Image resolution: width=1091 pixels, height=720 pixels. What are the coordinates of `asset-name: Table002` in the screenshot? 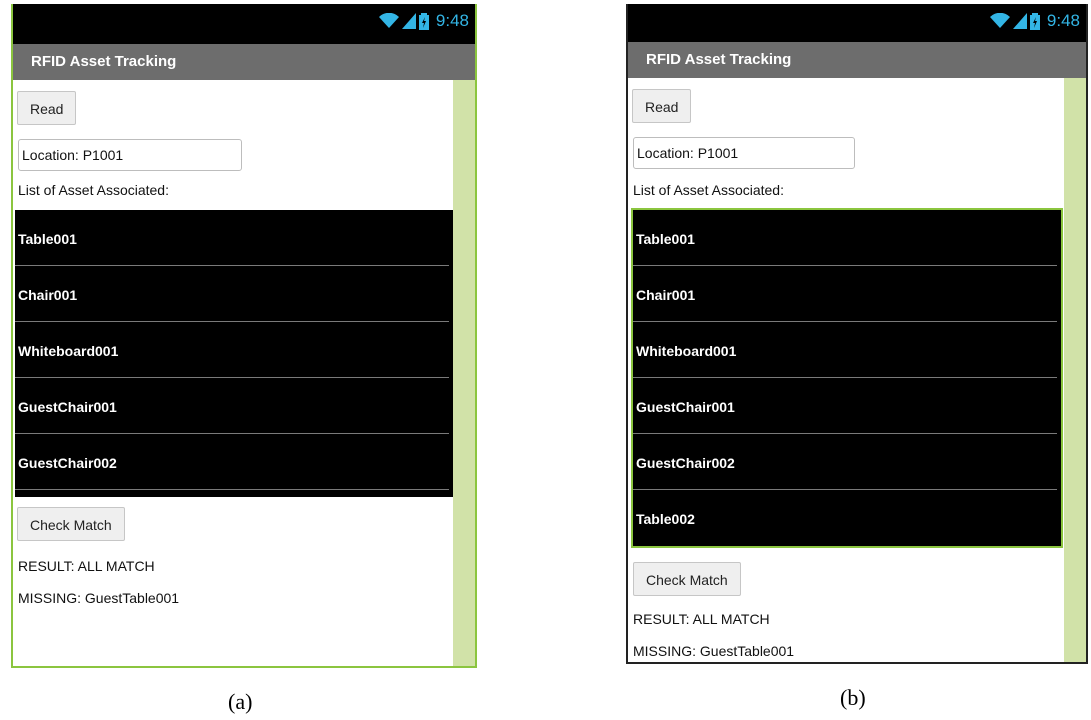 It's located at (665, 519).